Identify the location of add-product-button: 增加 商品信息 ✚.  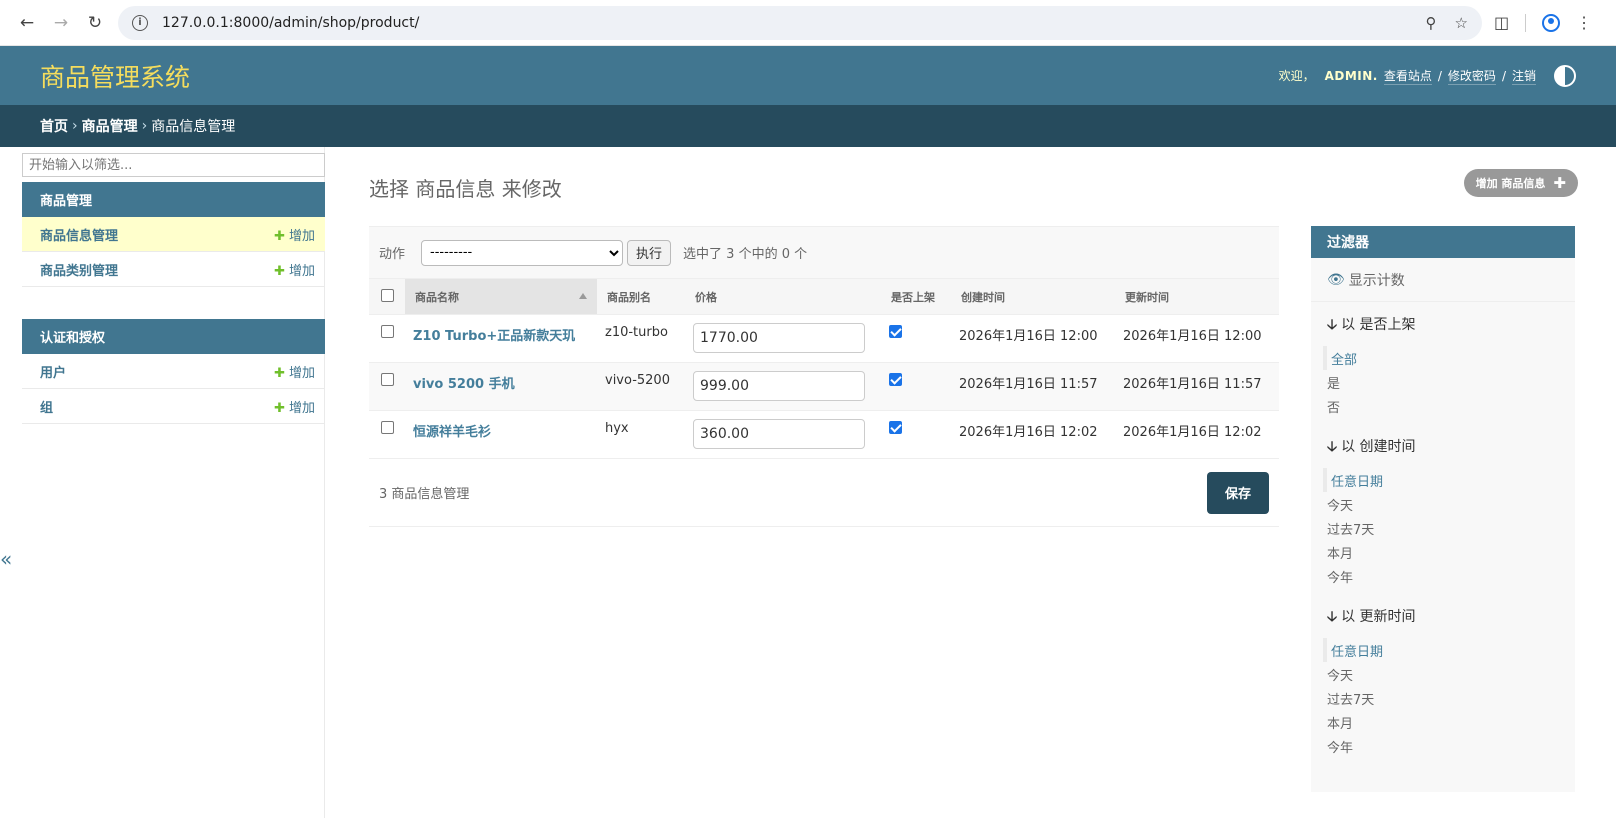
(1520, 183).